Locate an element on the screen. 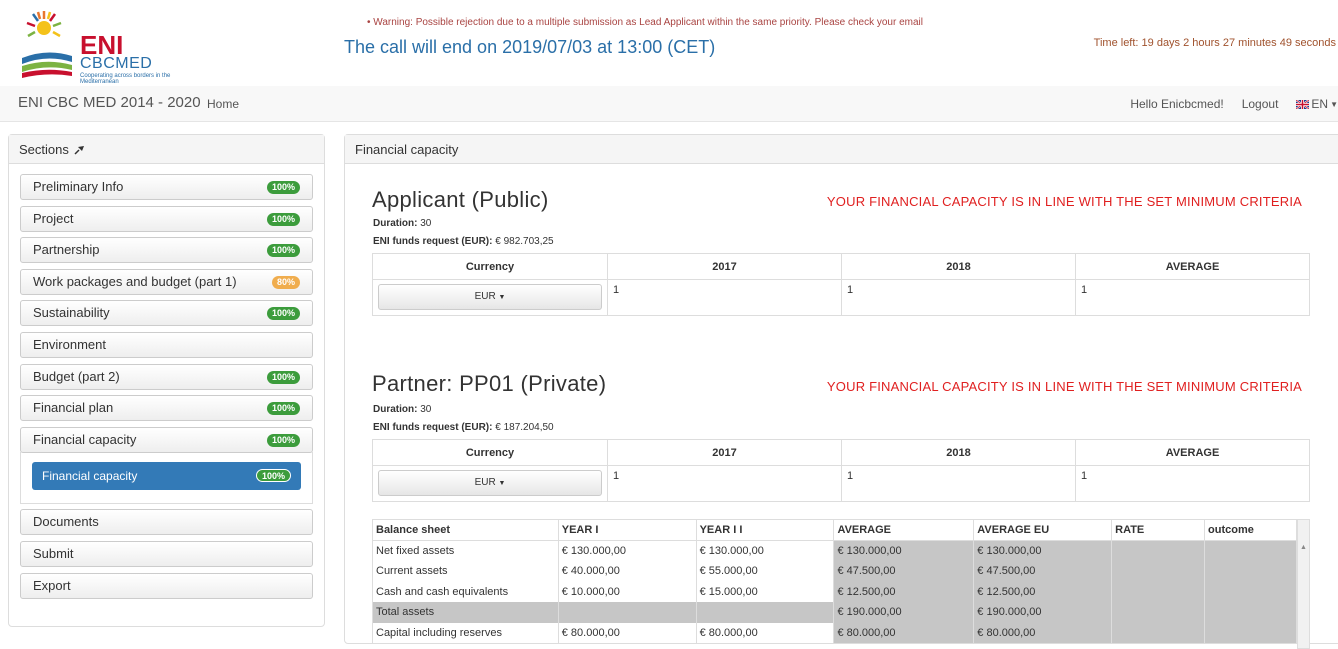  subsection-label: Financial capacity is located at coordinates (90, 476).